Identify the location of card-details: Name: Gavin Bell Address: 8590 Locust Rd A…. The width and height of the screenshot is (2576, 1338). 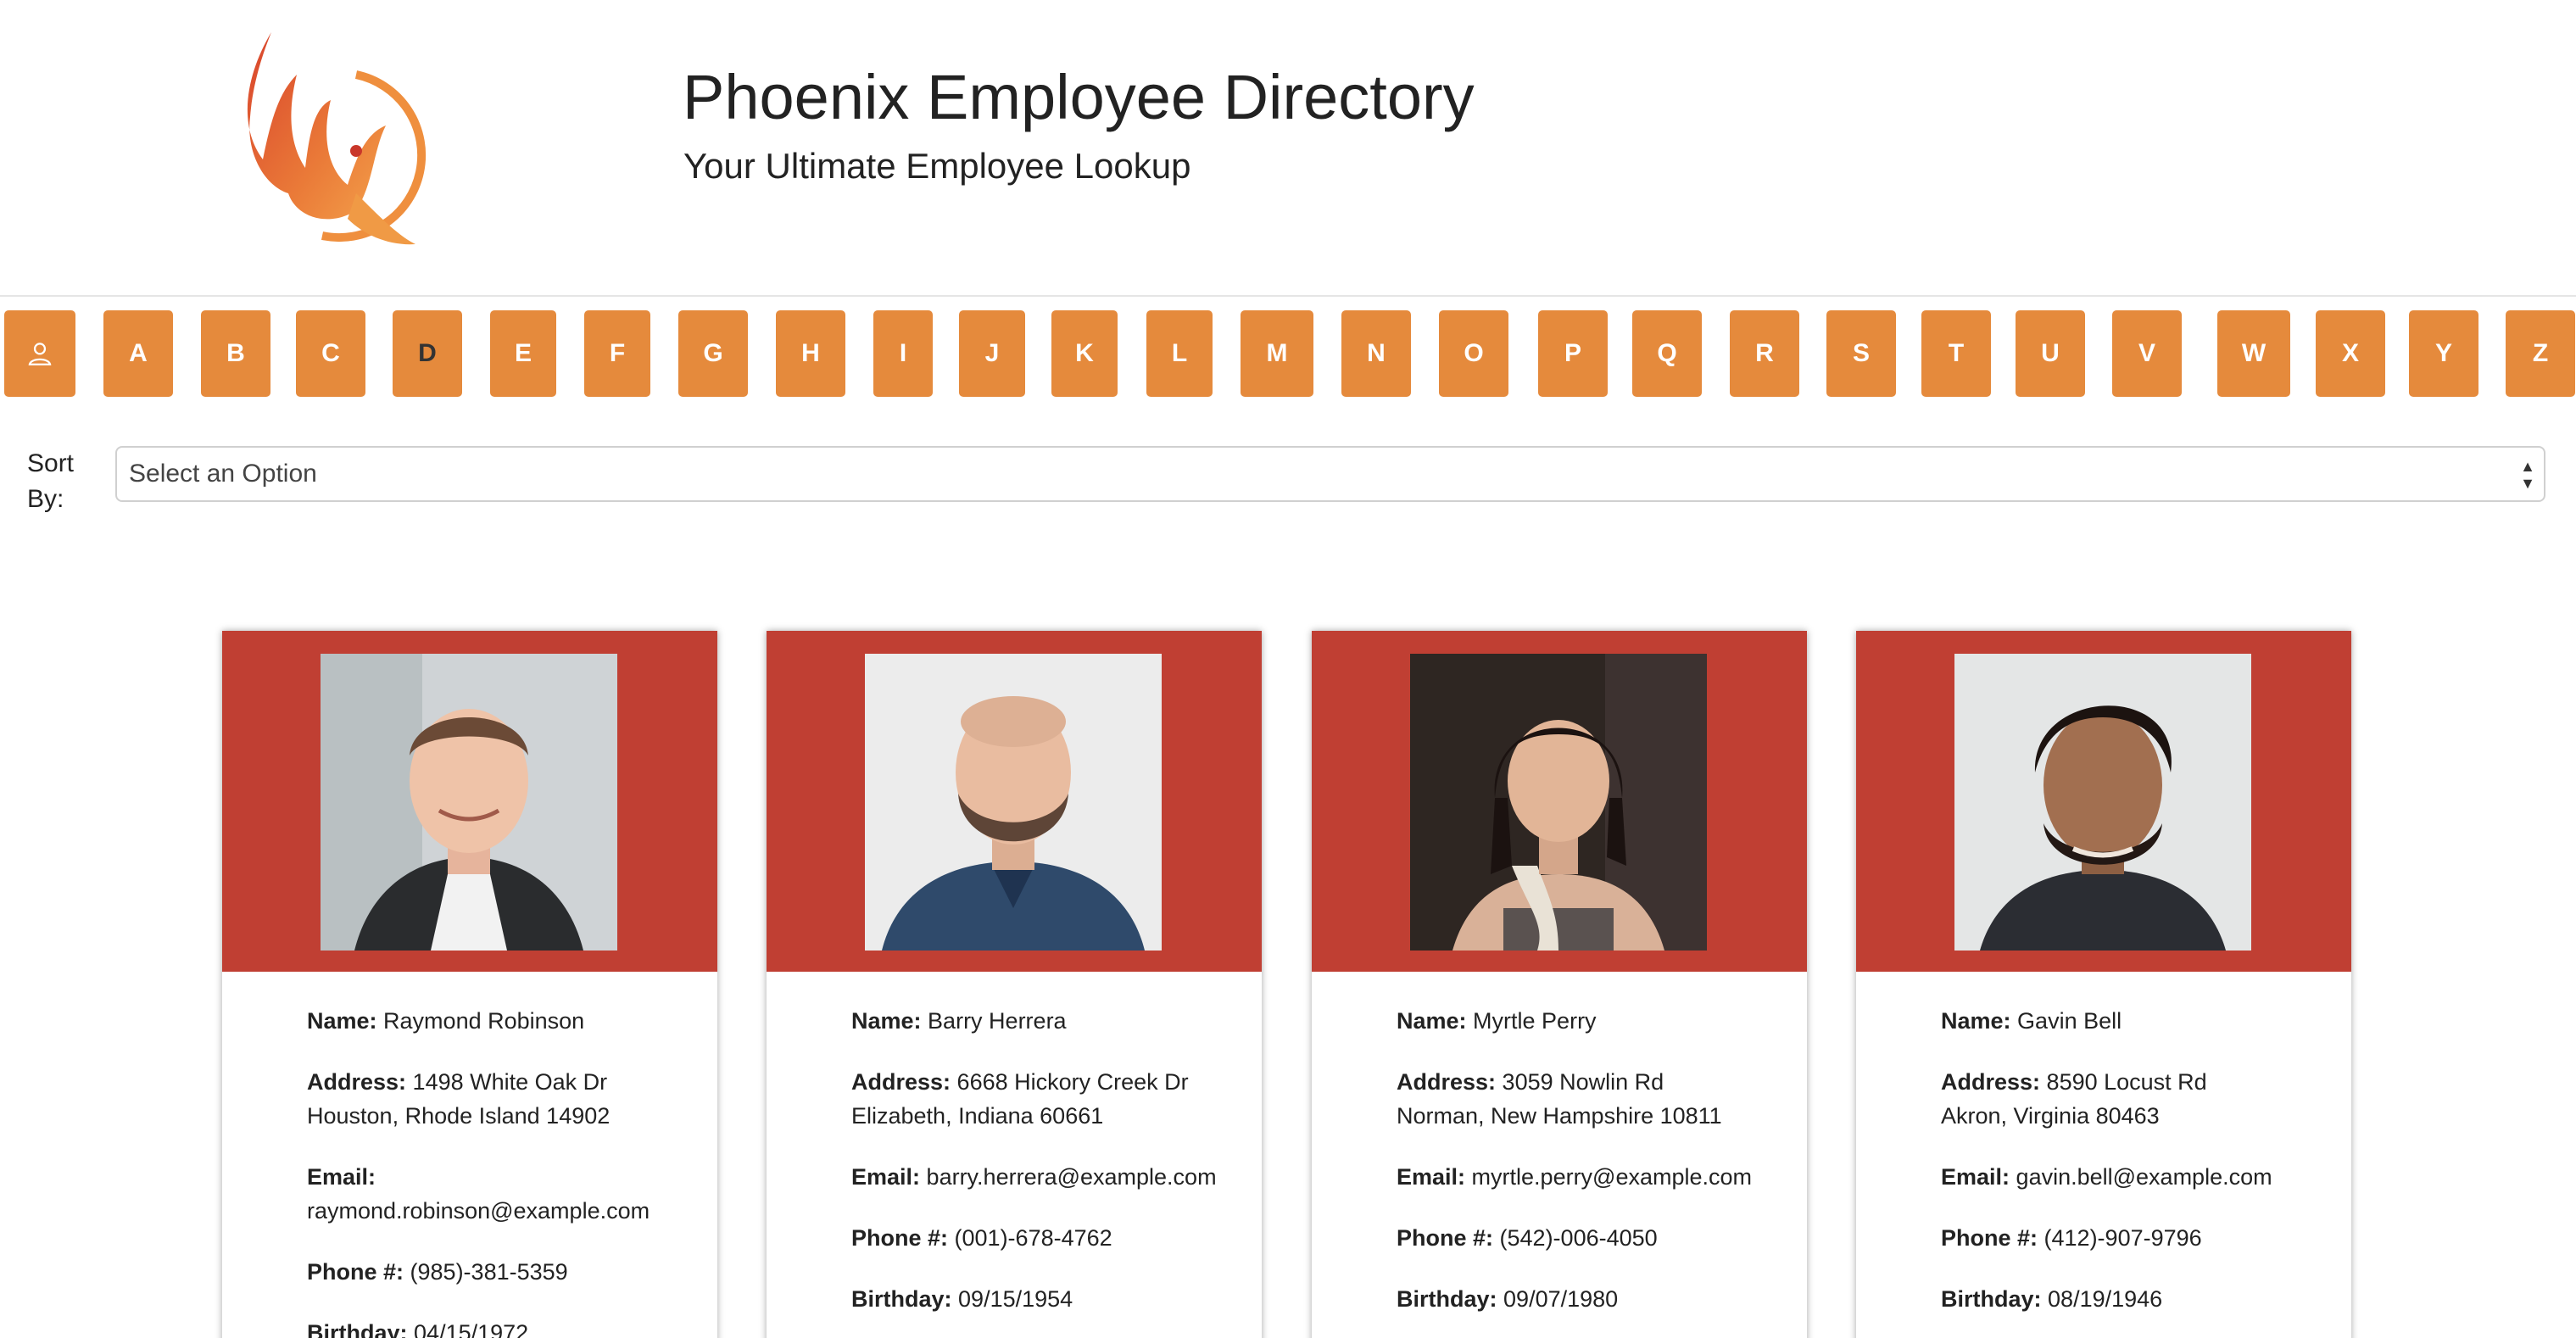
(2140, 1171).